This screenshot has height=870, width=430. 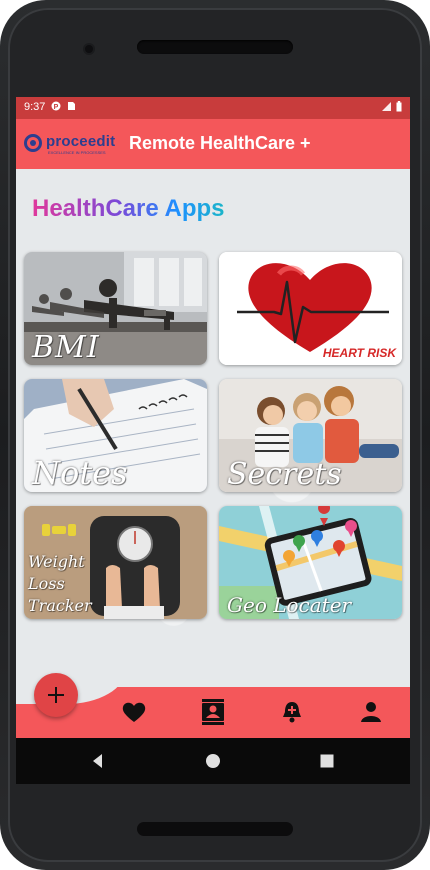 I want to click on recents-icon, so click(x=327, y=761).